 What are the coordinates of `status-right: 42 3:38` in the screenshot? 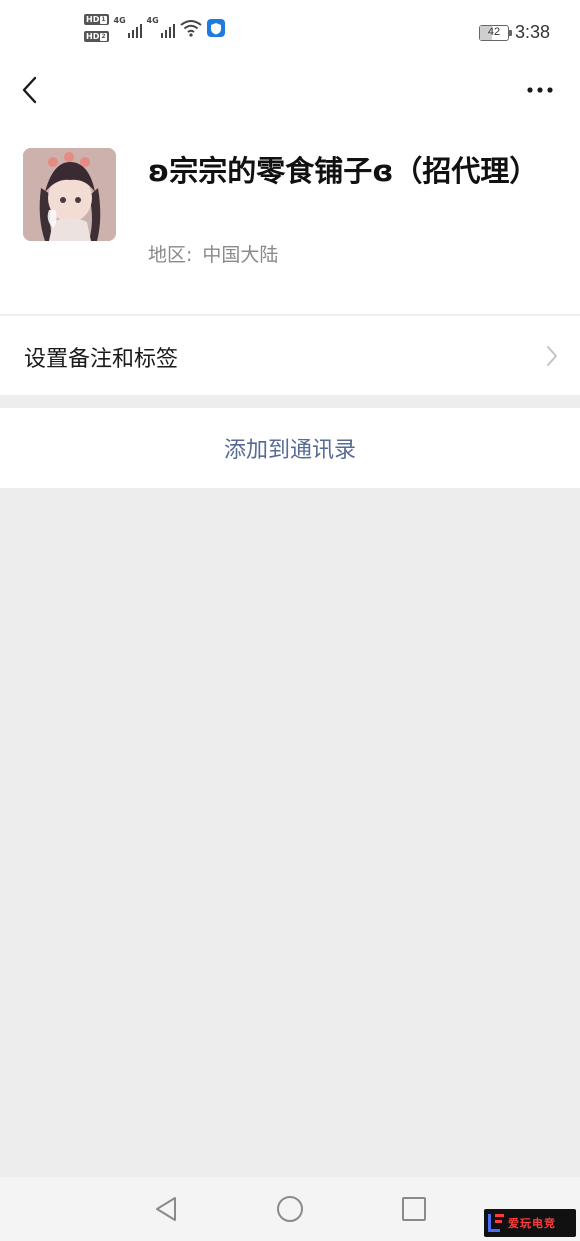 It's located at (514, 32).